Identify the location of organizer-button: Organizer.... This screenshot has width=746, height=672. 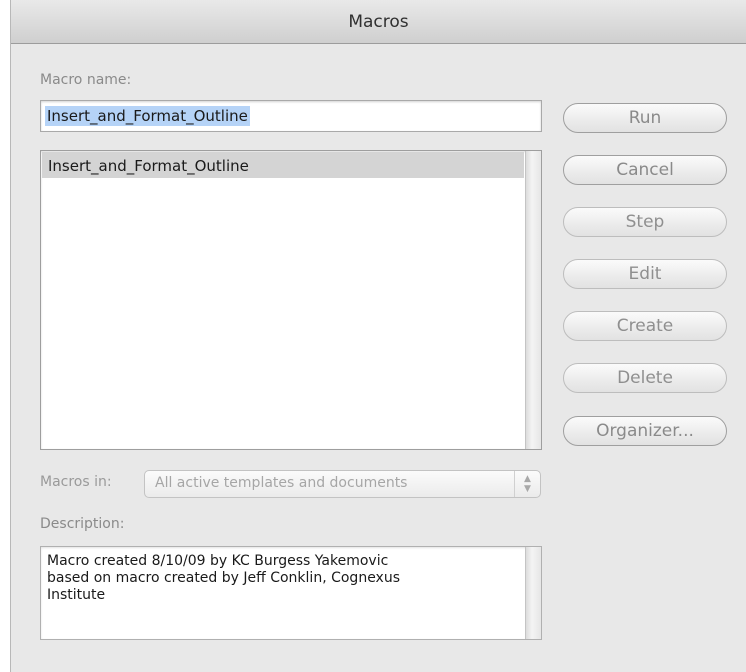
(645, 431).